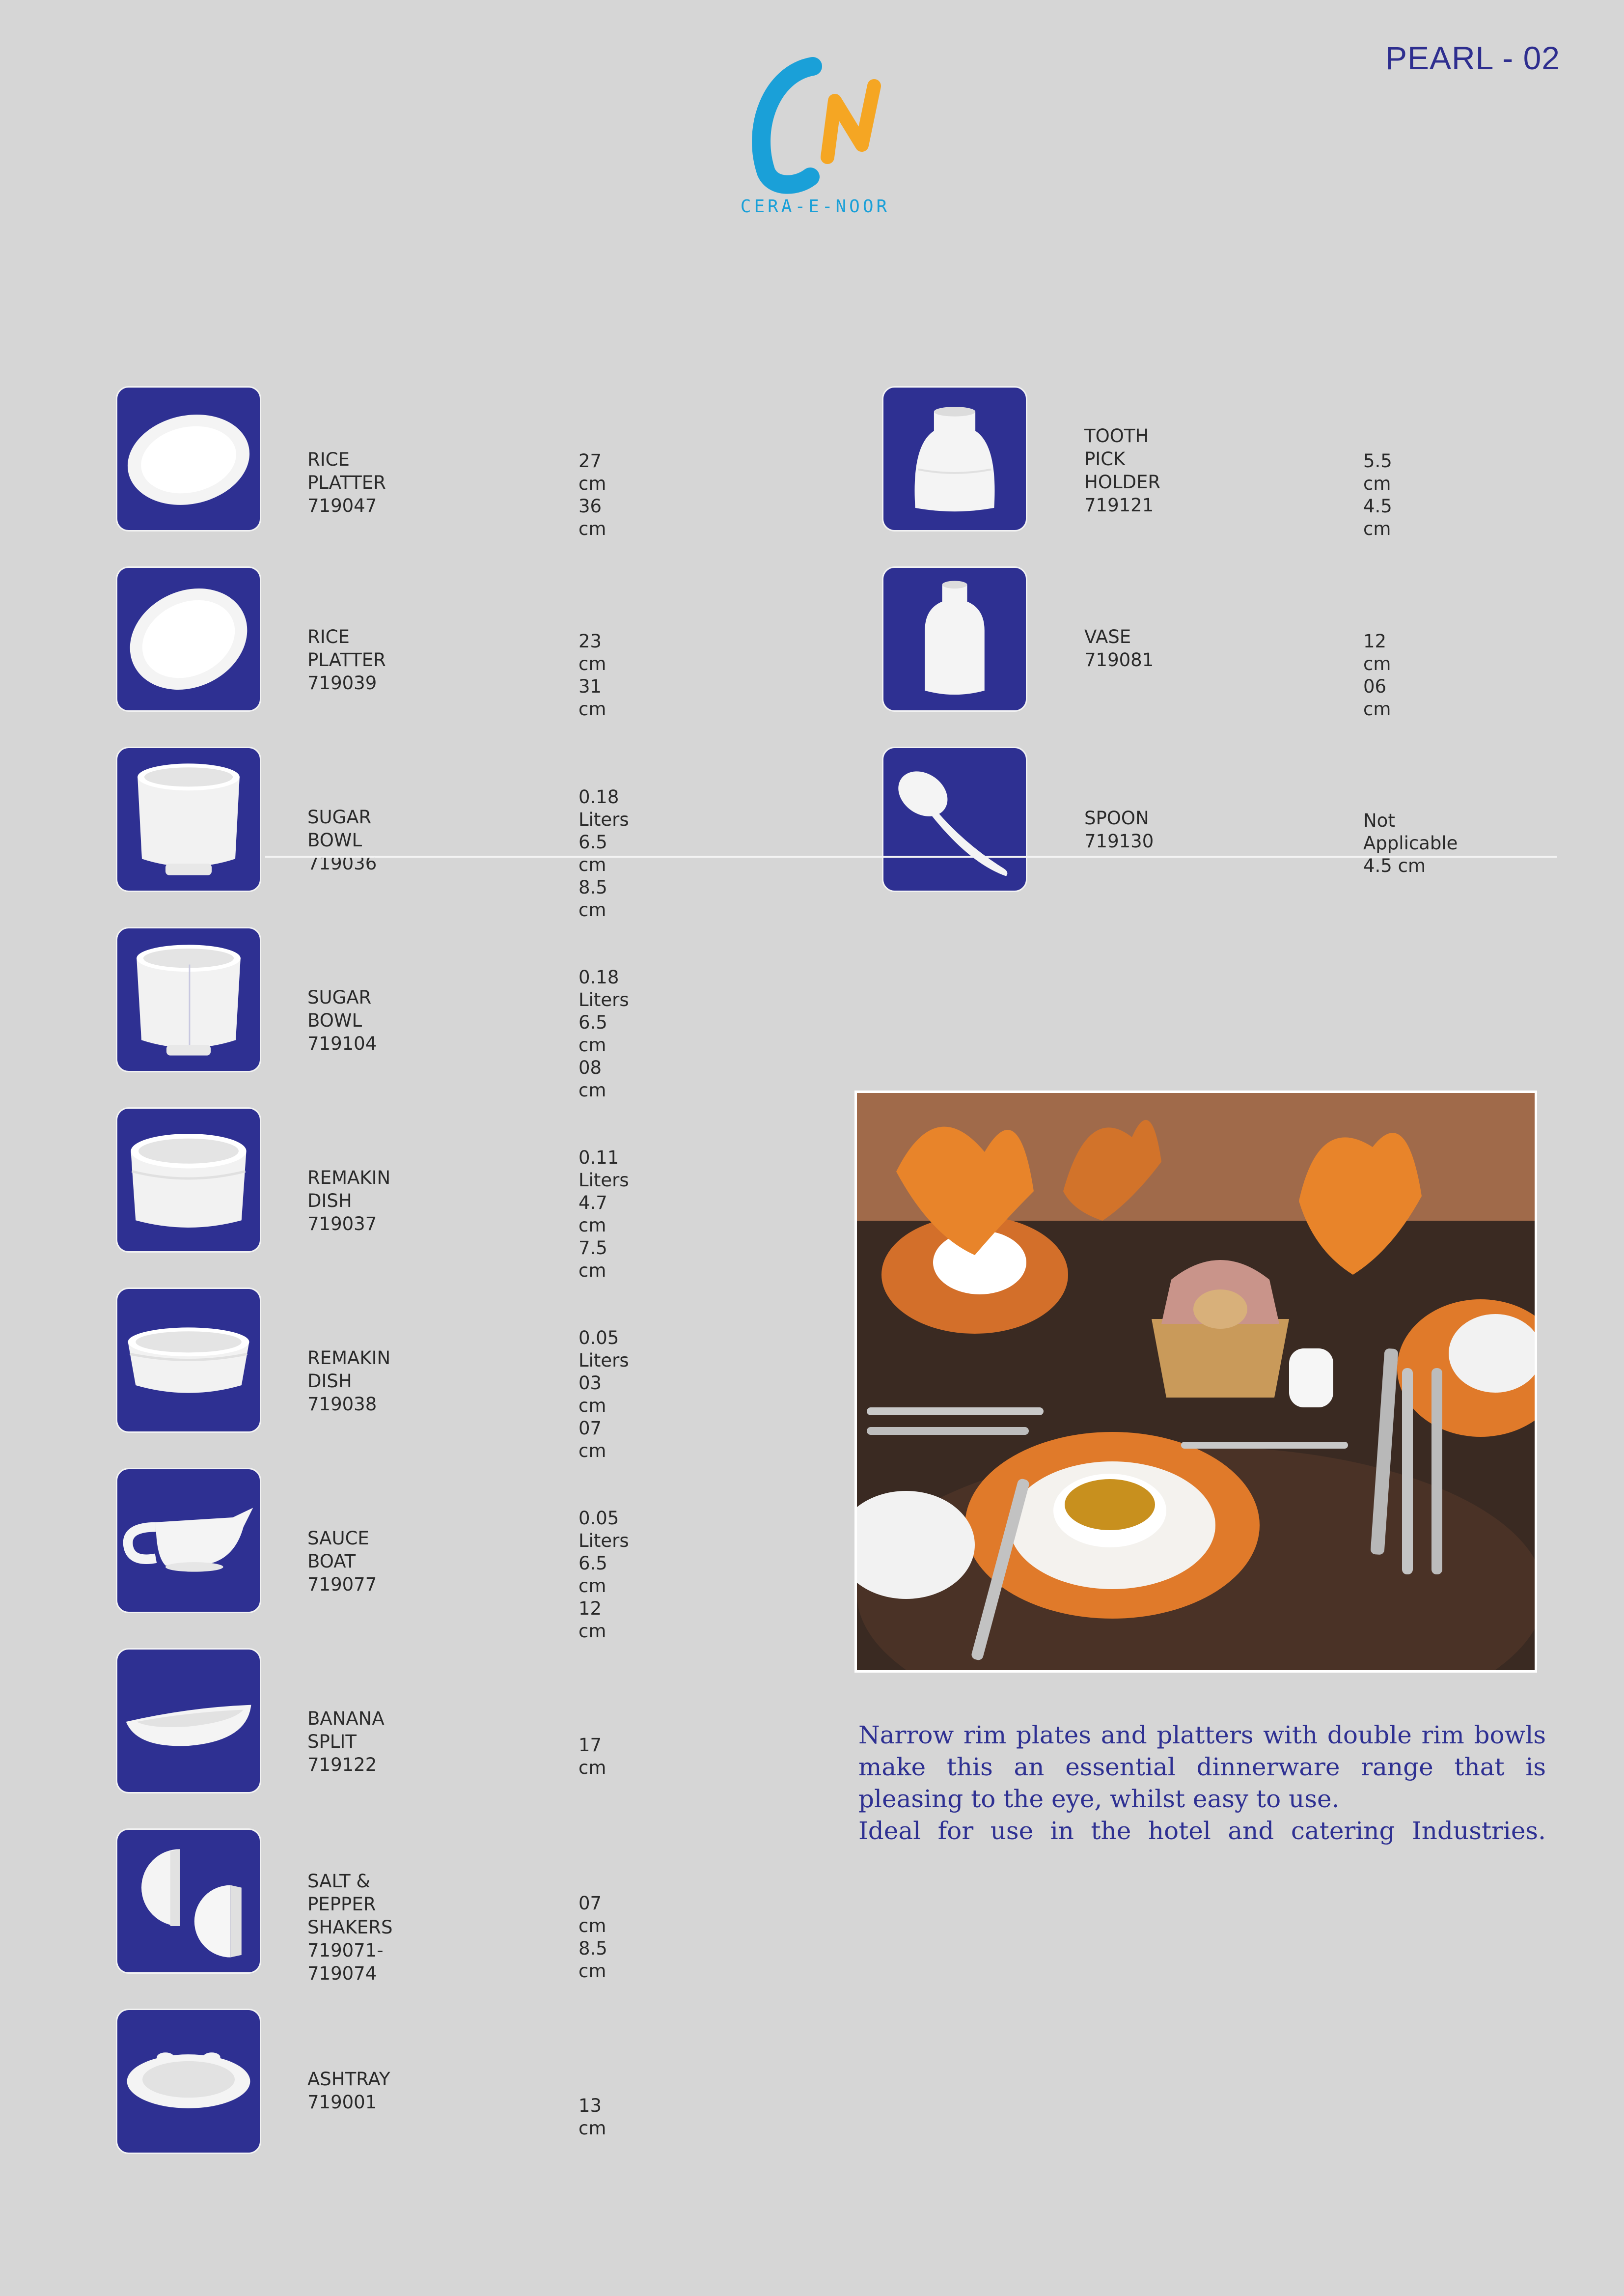 Image resolution: width=1624 pixels, height=2296 pixels. I want to click on spoon-icon, so click(954, 819).